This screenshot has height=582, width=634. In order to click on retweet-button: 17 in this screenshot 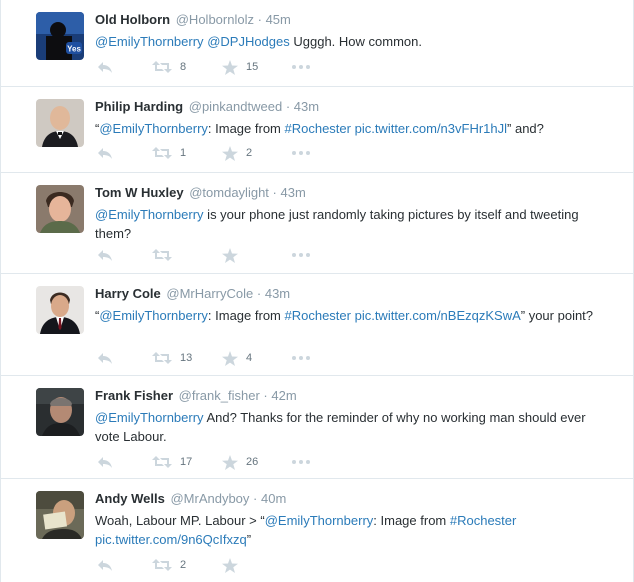, I will do `click(187, 462)`.